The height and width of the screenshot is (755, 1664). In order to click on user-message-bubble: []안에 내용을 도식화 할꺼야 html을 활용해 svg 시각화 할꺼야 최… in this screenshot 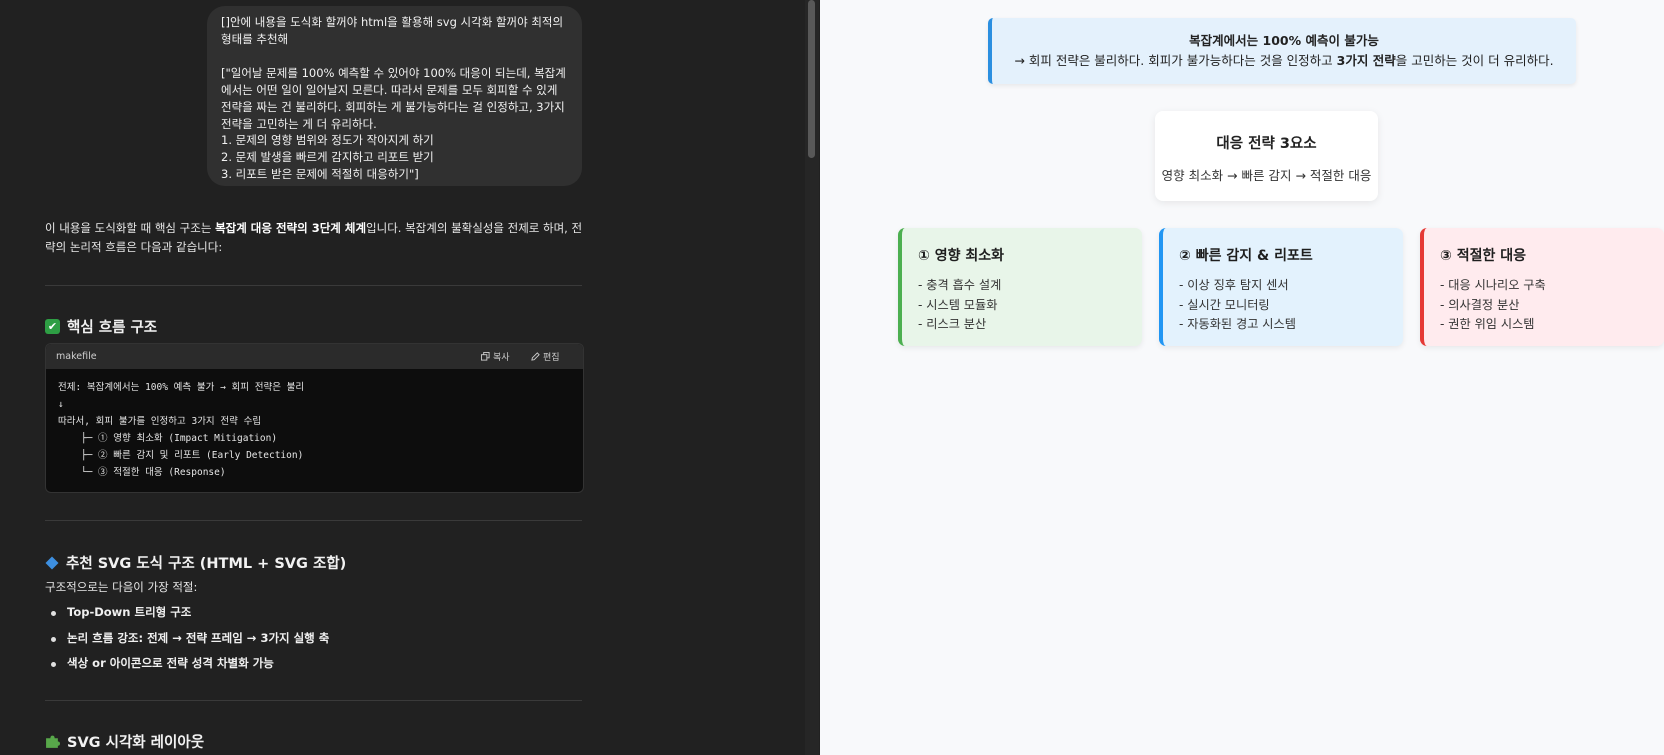, I will do `click(394, 96)`.